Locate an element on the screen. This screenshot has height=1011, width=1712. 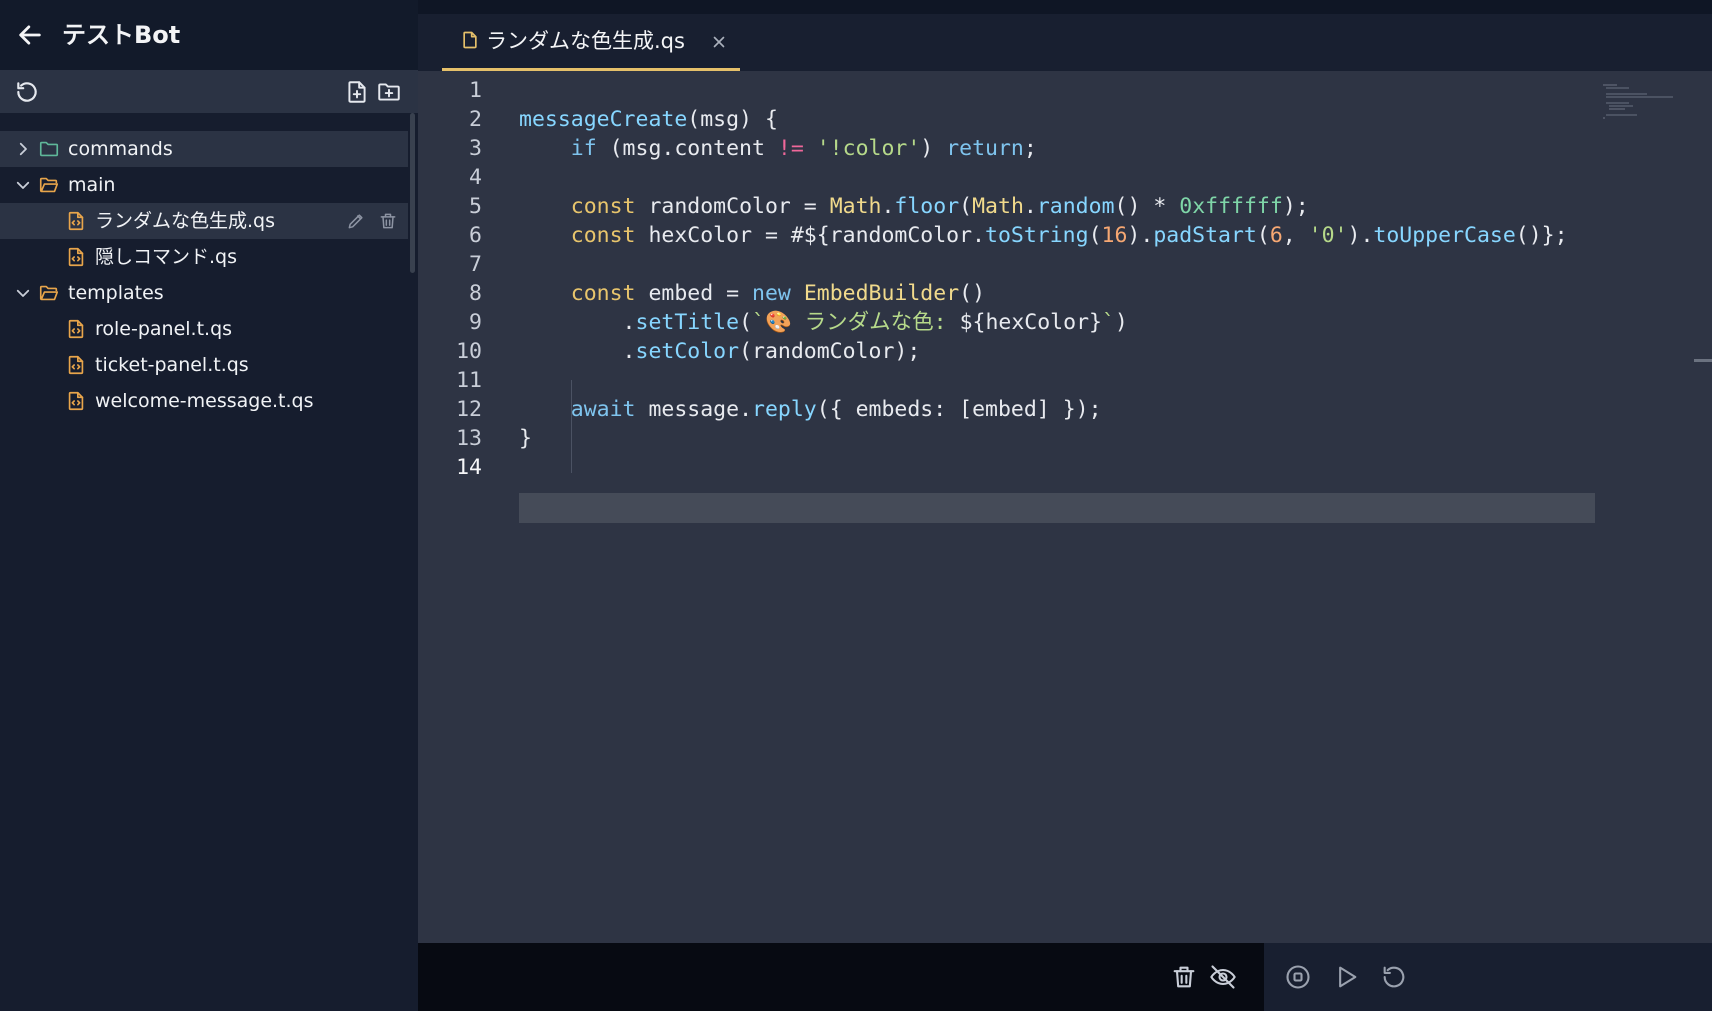
line-number: 4 is located at coordinates (475, 177).